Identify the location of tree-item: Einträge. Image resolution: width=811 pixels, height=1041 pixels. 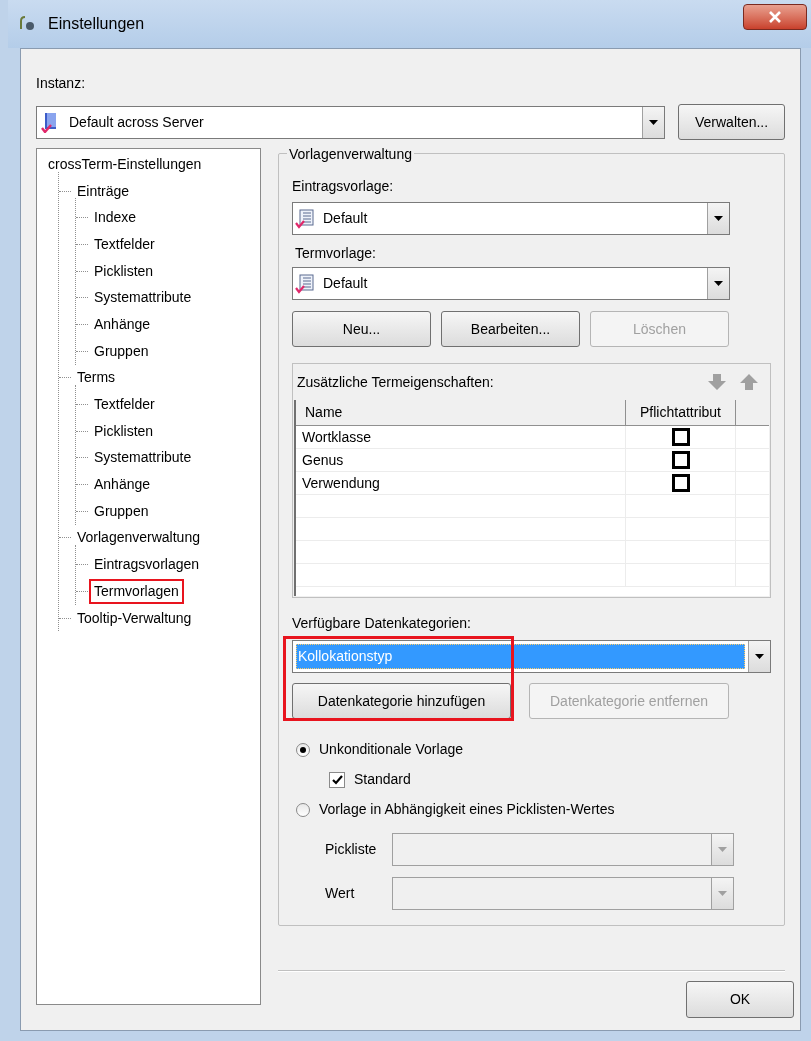
(103, 191).